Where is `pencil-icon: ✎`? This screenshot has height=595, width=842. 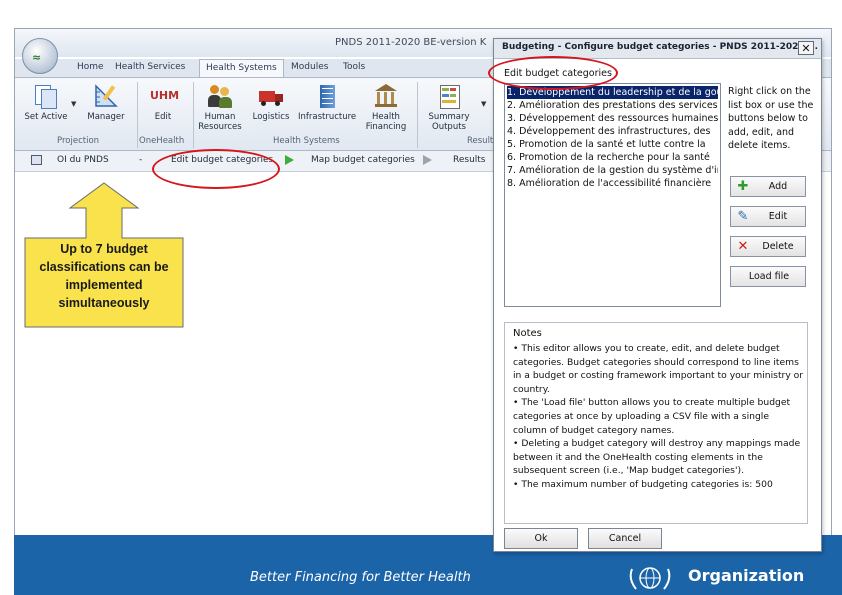 pencil-icon: ✎ is located at coordinates (743, 216).